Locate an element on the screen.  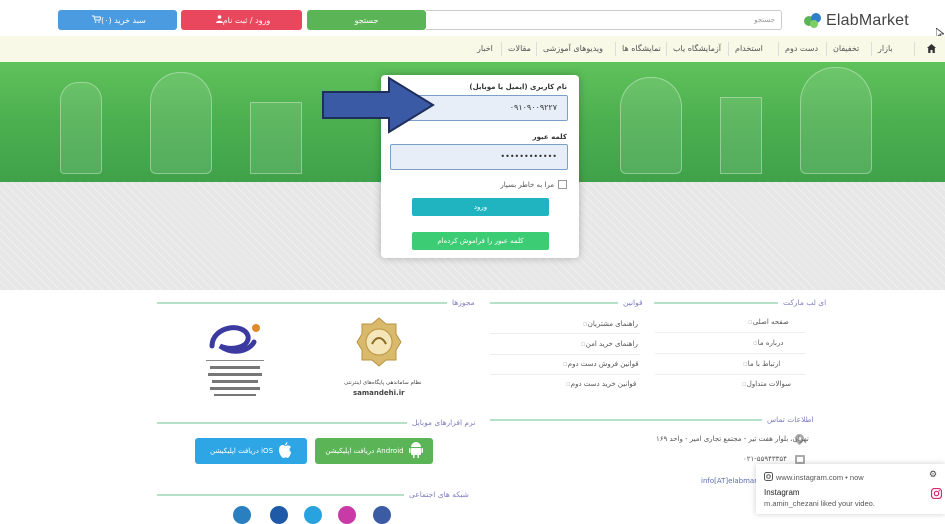
nav-item-jobs: استخدام is located at coordinates (749, 49).